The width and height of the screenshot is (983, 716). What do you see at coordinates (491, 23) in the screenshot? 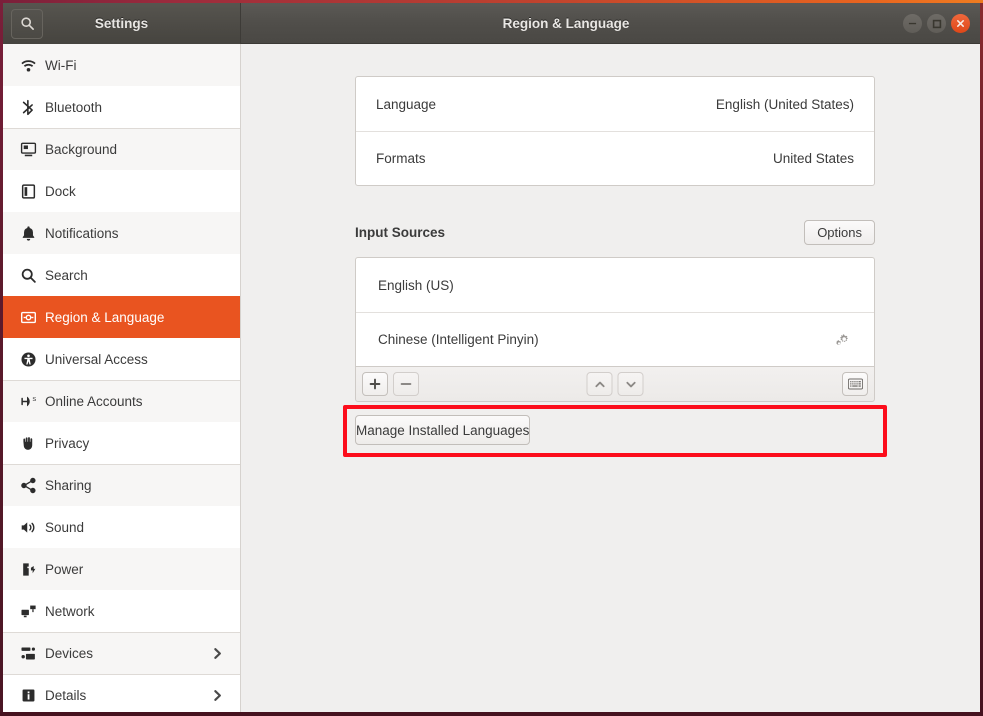
I see `titlebar: Settings Region & Language` at bounding box center [491, 23].